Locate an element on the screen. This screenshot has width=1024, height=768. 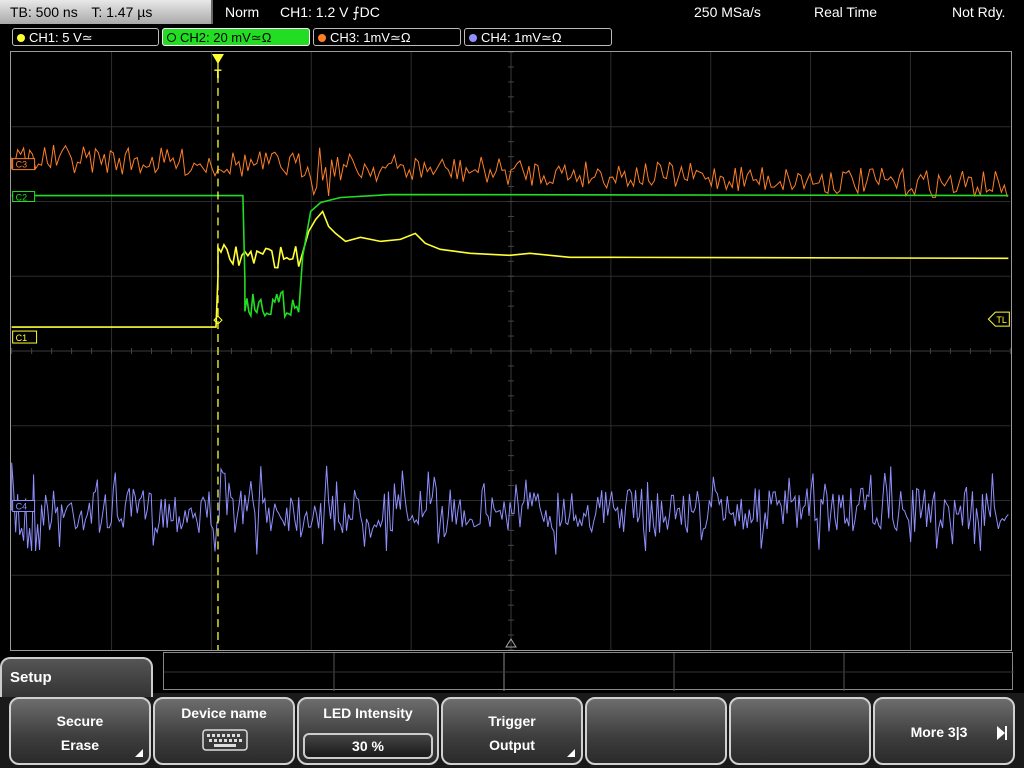
ch3-marker-text: C3 is located at coordinates (21, 165).